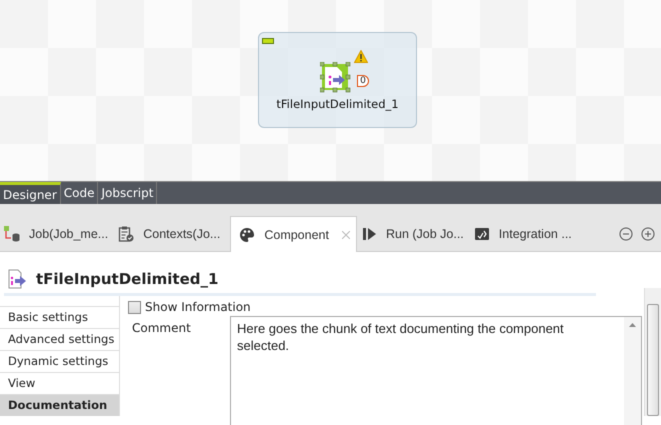 The width and height of the screenshot is (661, 425). I want to click on output-port: 0, so click(363, 81).